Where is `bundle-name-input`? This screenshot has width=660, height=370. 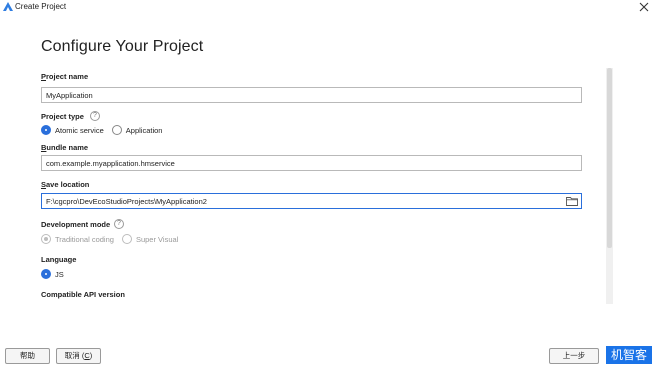
bundle-name-input is located at coordinates (311, 163).